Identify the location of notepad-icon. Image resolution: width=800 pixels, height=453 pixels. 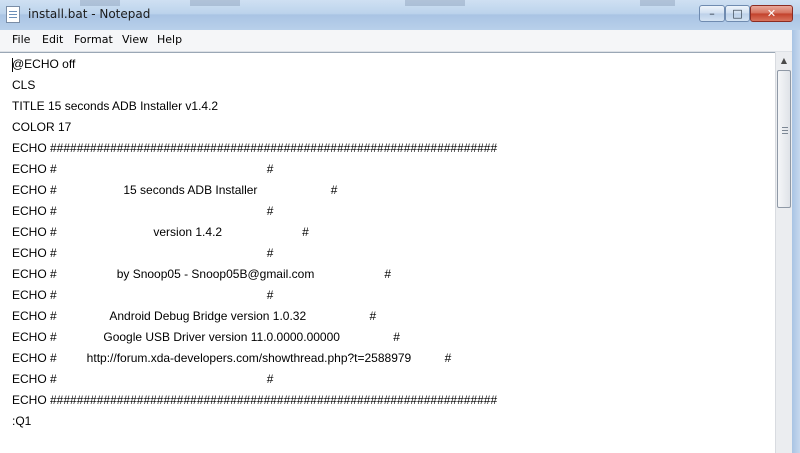
(13, 14).